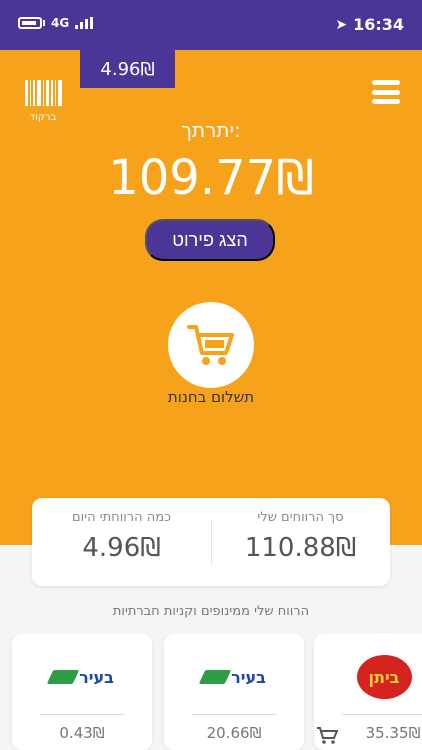 This screenshot has width=422, height=750. Describe the element at coordinates (341, 24) in the screenshot. I see `location-arrow-icon: ➤` at that location.